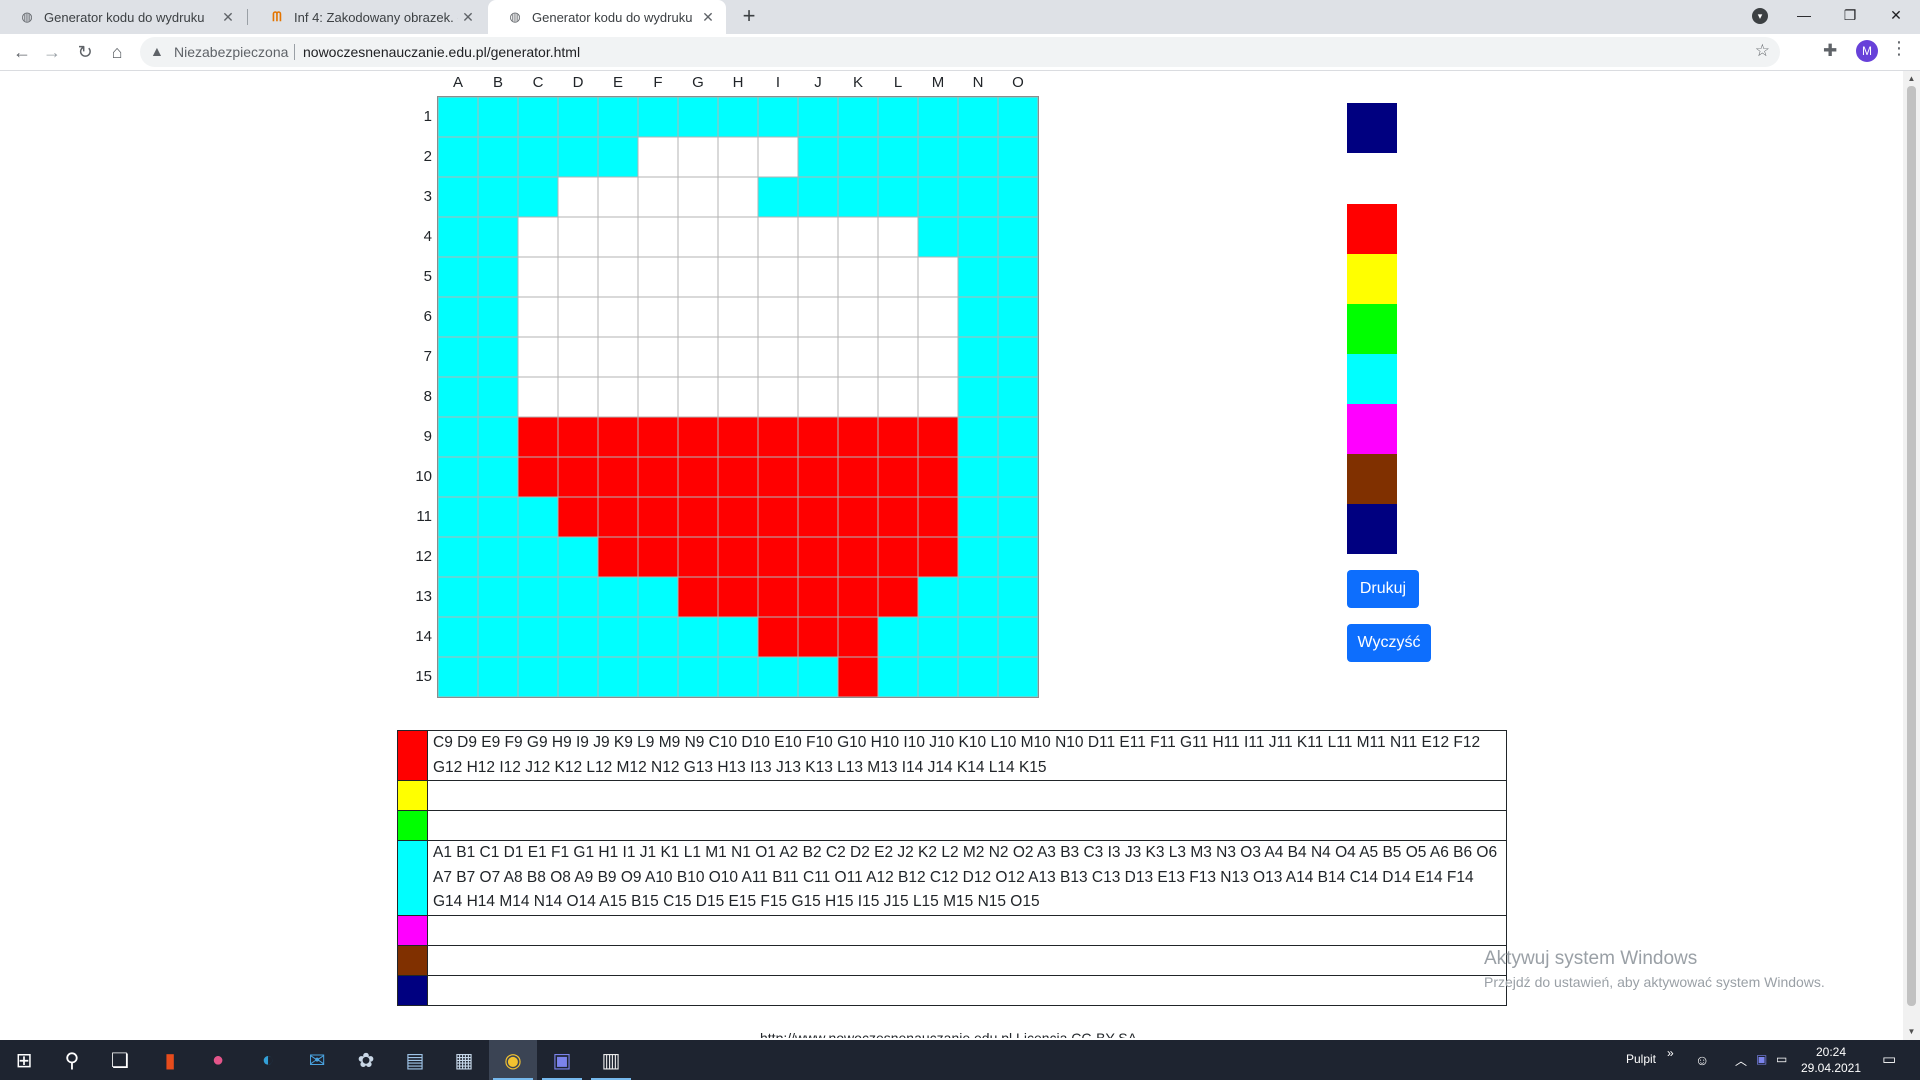  I want to click on grid-cell-E14, so click(618, 637).